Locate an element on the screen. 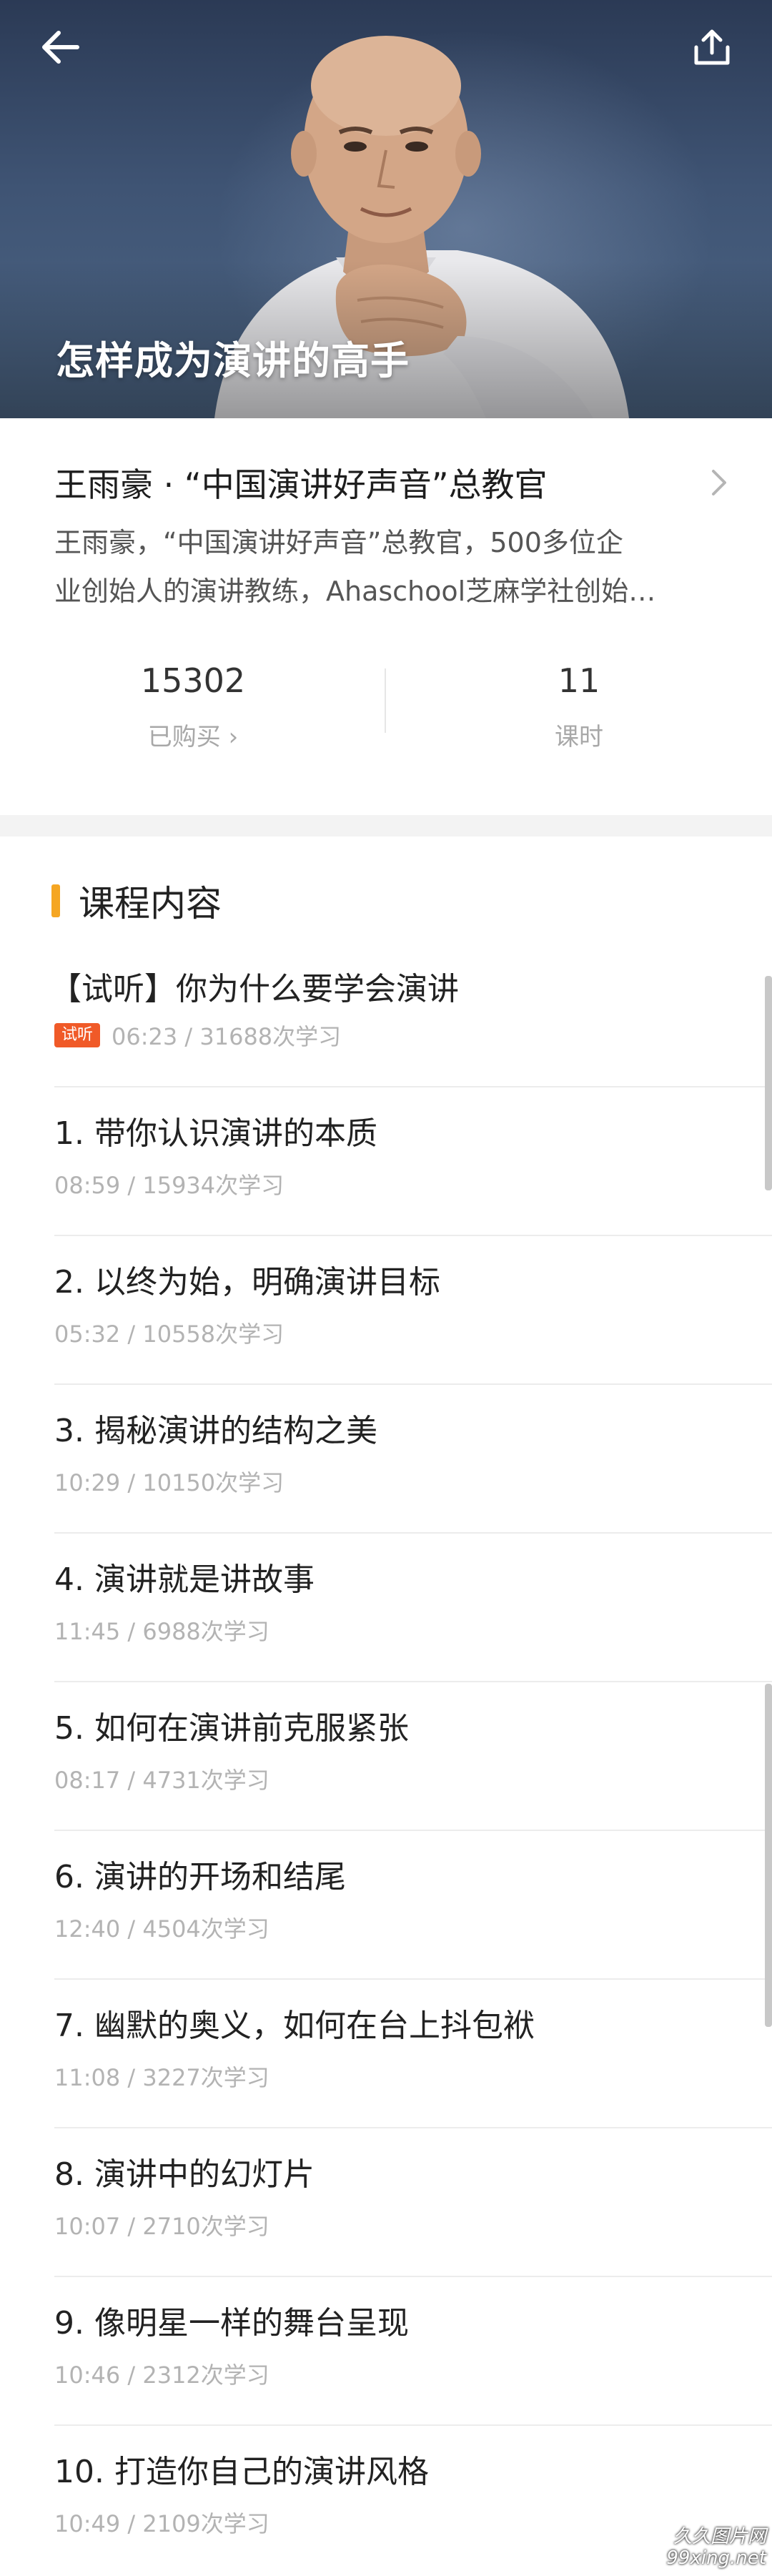 This screenshot has height=2576, width=772. lesson-title: 9. 像明星一样的舞台呈现 is located at coordinates (232, 2323).